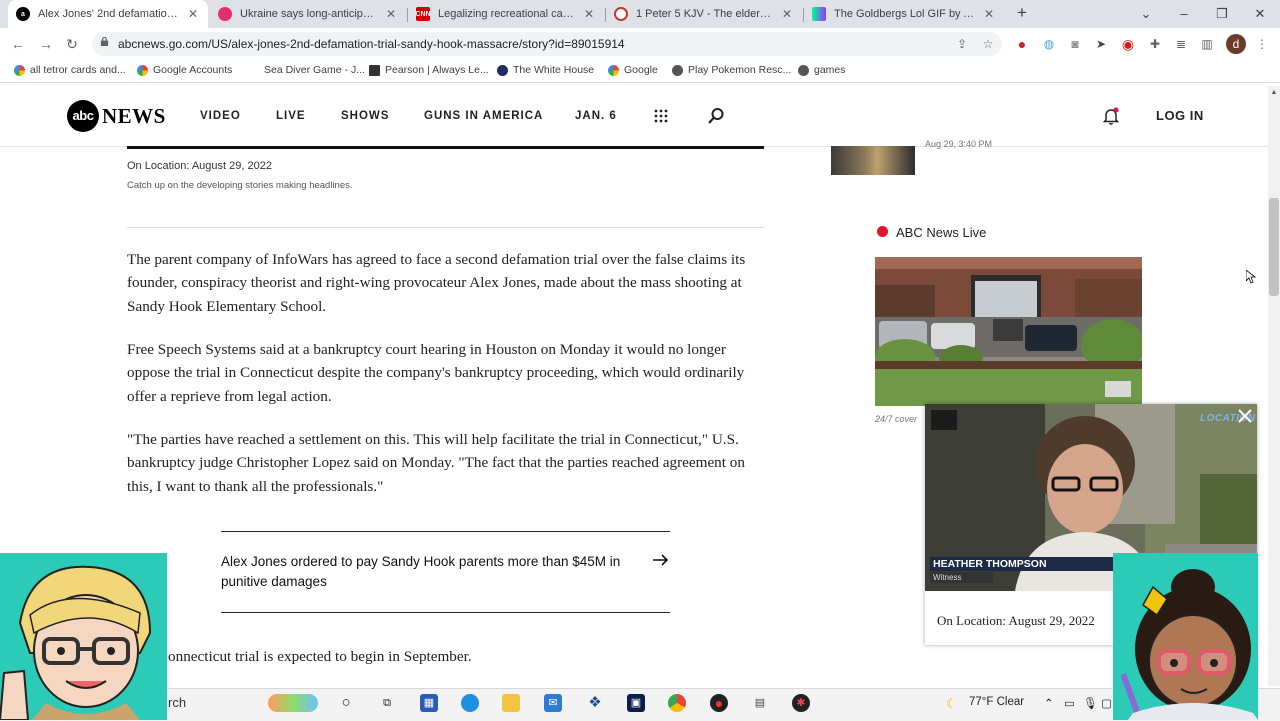 This screenshot has height=721, width=1280. What do you see at coordinates (961, 577) in the screenshot?
I see `lower-third-role: Witness` at bounding box center [961, 577].